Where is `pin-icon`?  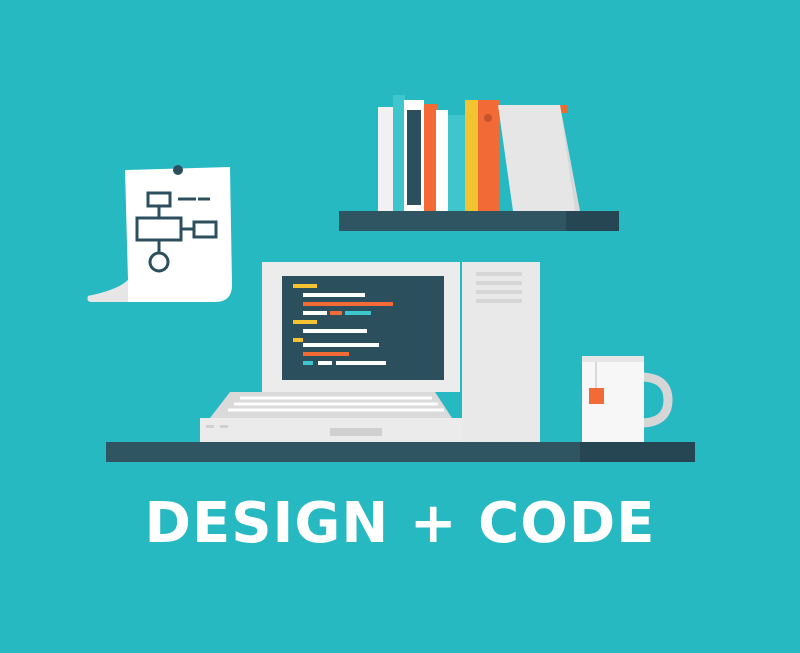
pin-icon is located at coordinates (178, 170).